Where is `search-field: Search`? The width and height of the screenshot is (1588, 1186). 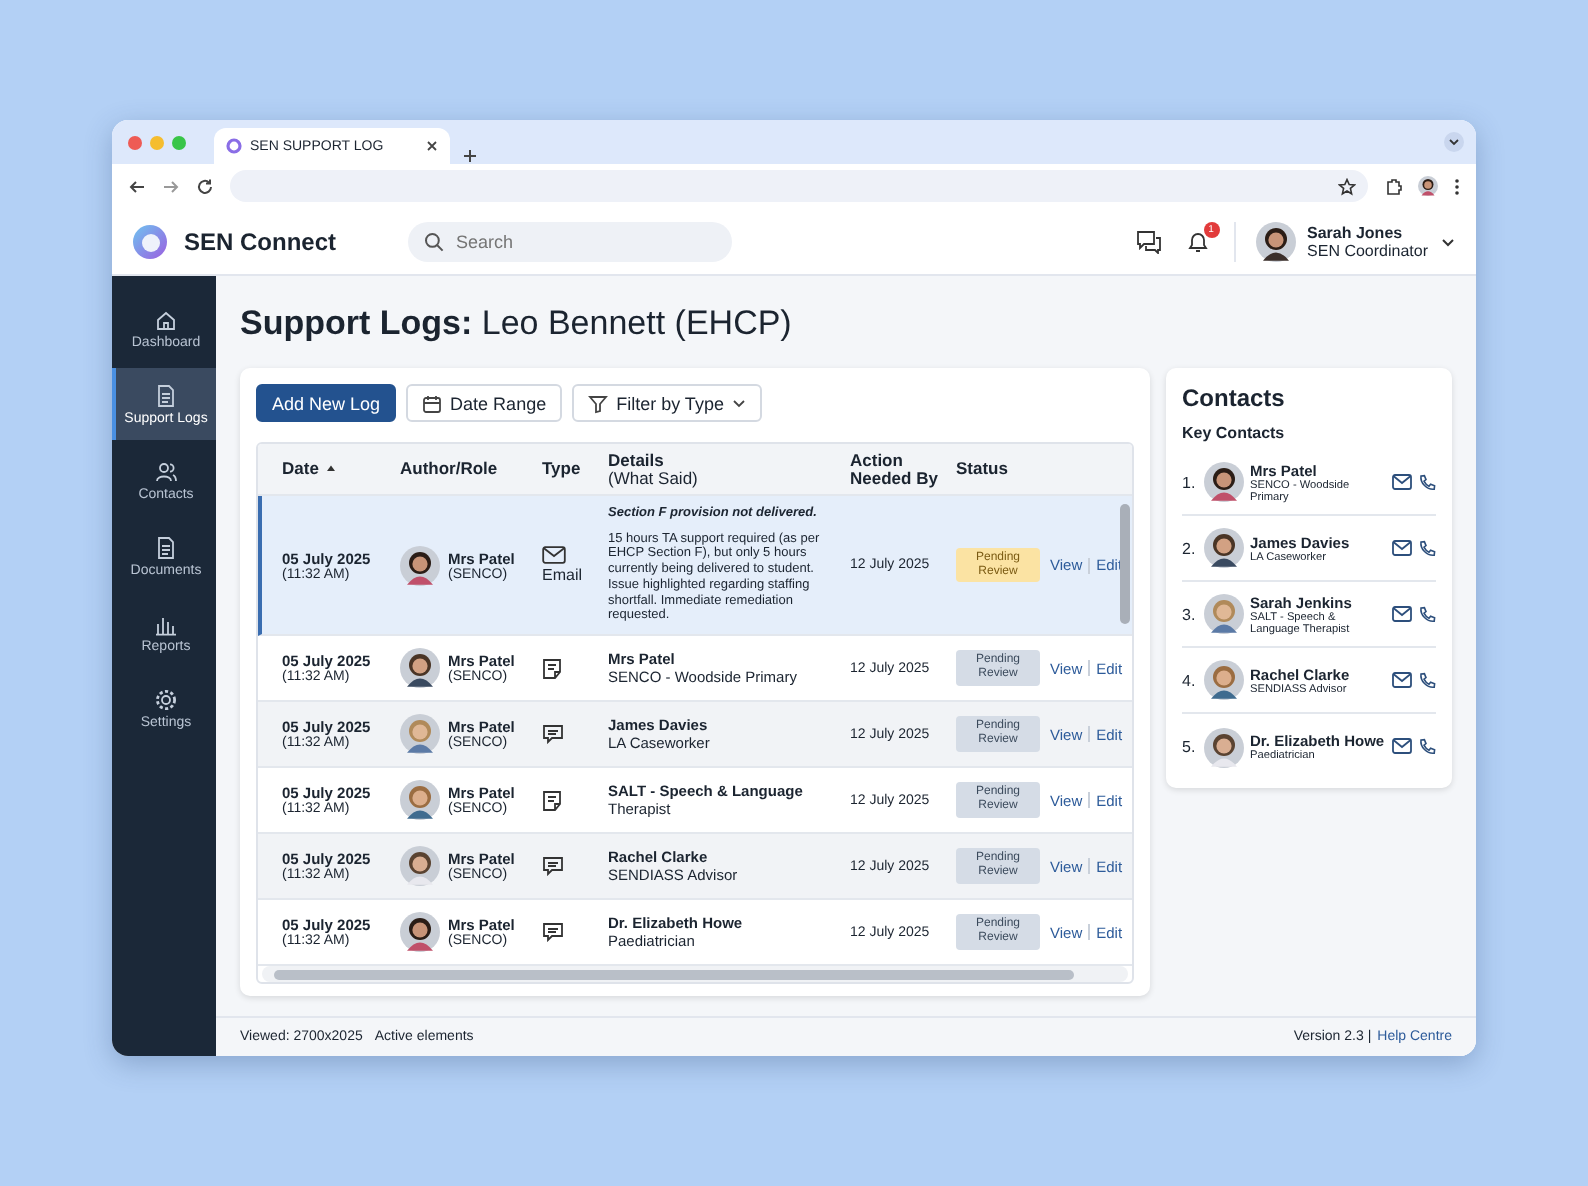
search-field: Search is located at coordinates (570, 241).